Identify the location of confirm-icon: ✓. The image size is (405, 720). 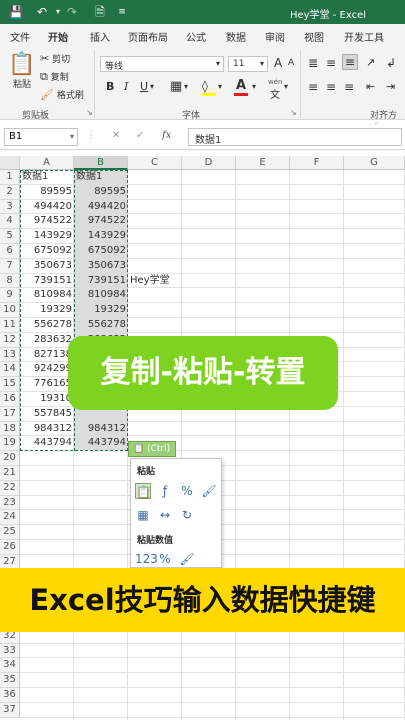
(140, 135).